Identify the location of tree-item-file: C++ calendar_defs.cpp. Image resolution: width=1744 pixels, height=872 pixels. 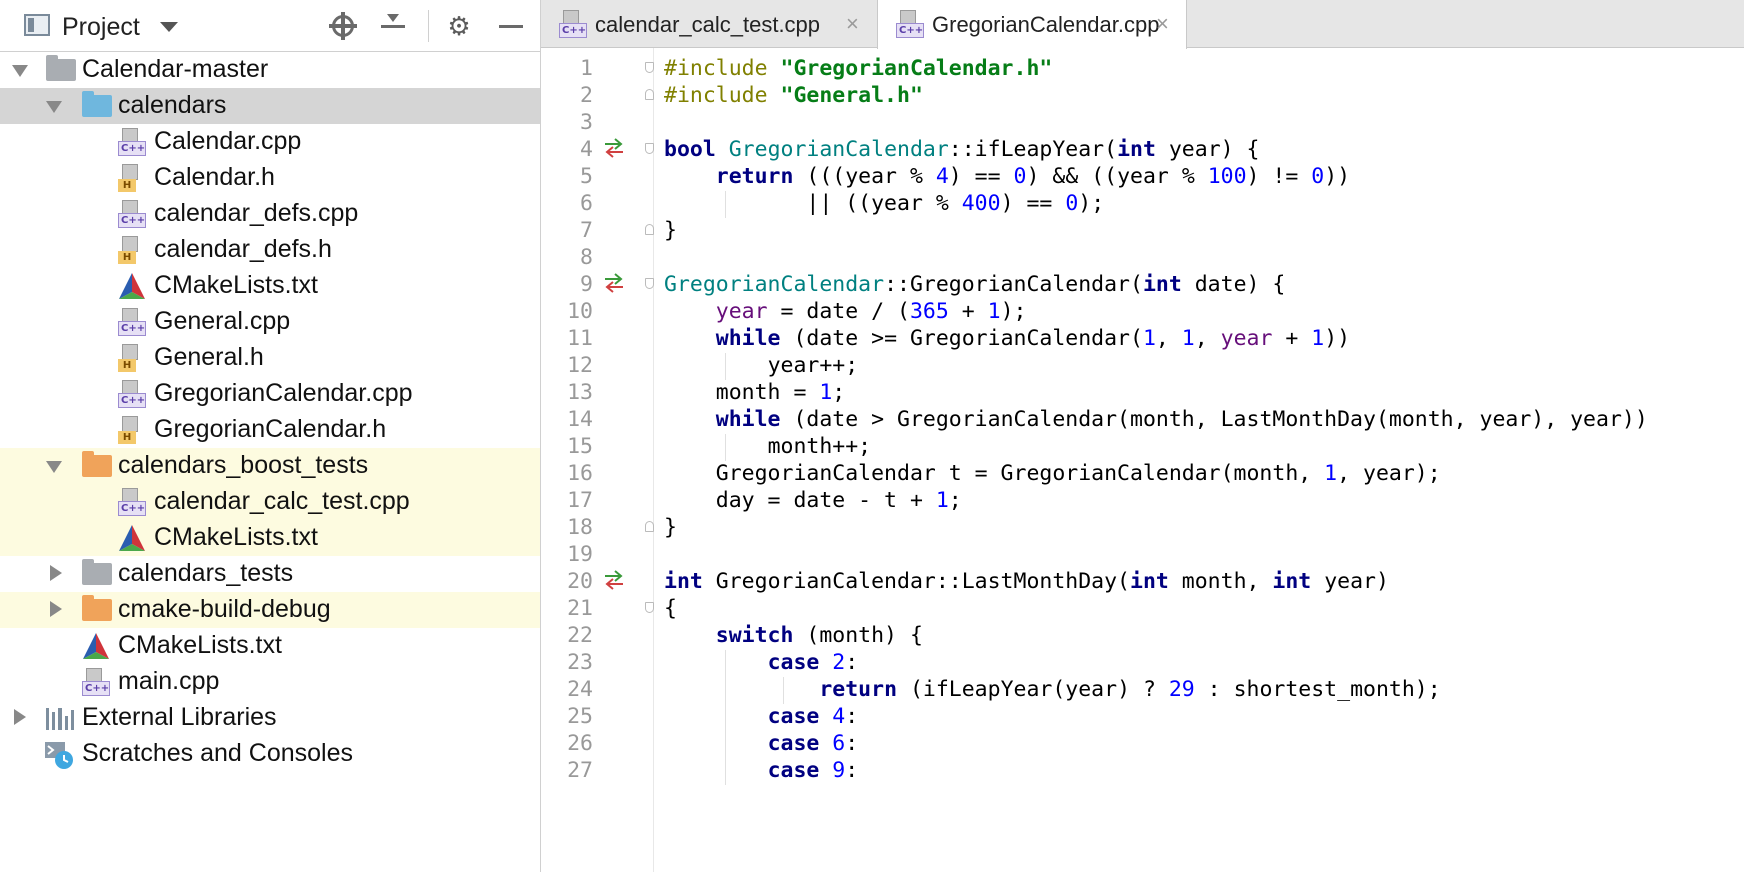
(270, 214).